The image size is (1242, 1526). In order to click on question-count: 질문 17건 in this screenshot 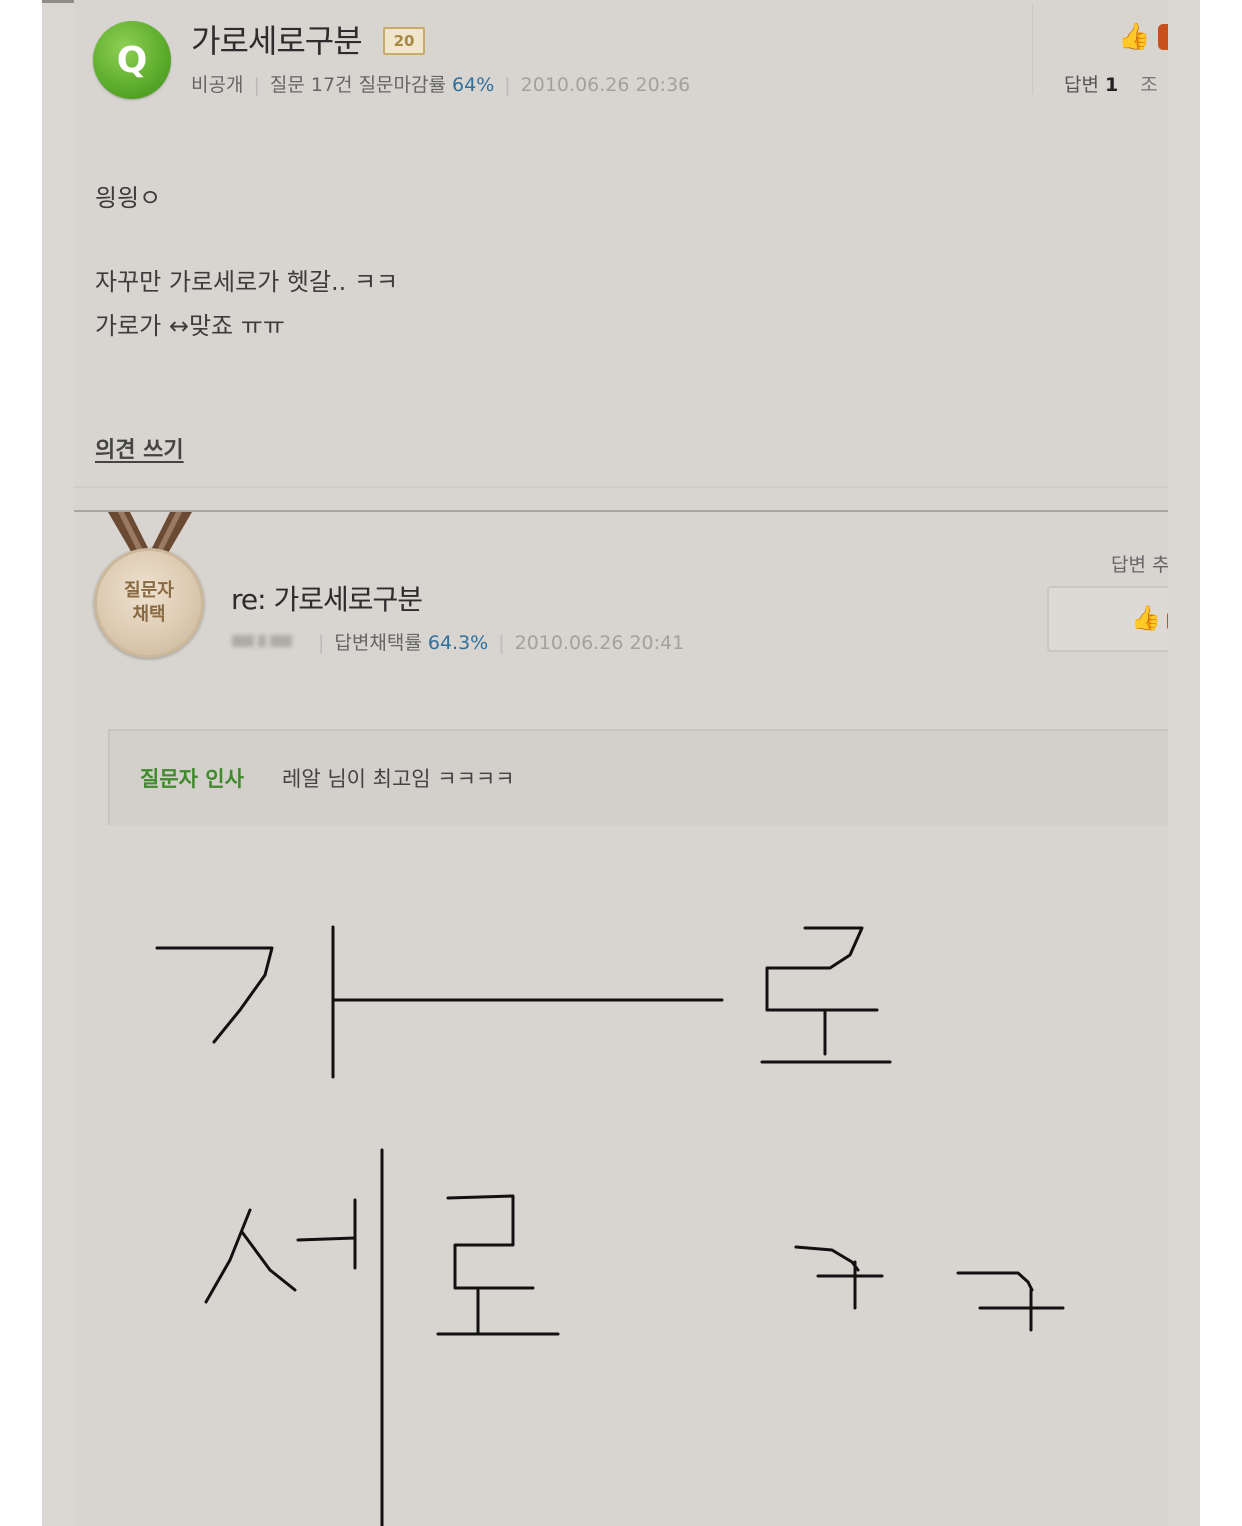, I will do `click(311, 85)`.